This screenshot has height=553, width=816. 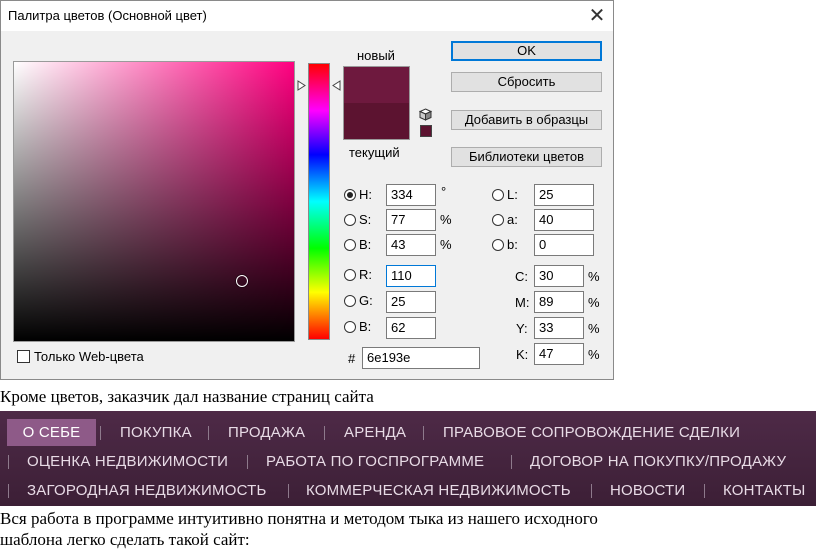 What do you see at coordinates (376, 121) in the screenshot?
I see `current-color-swatch` at bounding box center [376, 121].